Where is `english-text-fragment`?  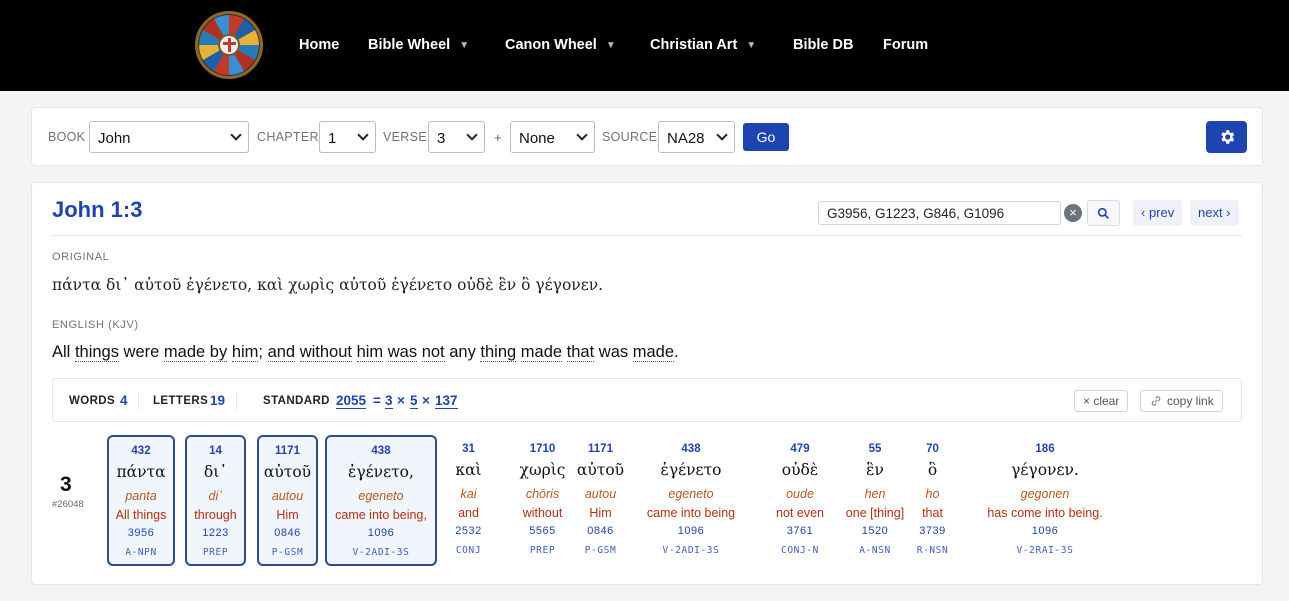
english-text-fragment is located at coordinates (564, 352).